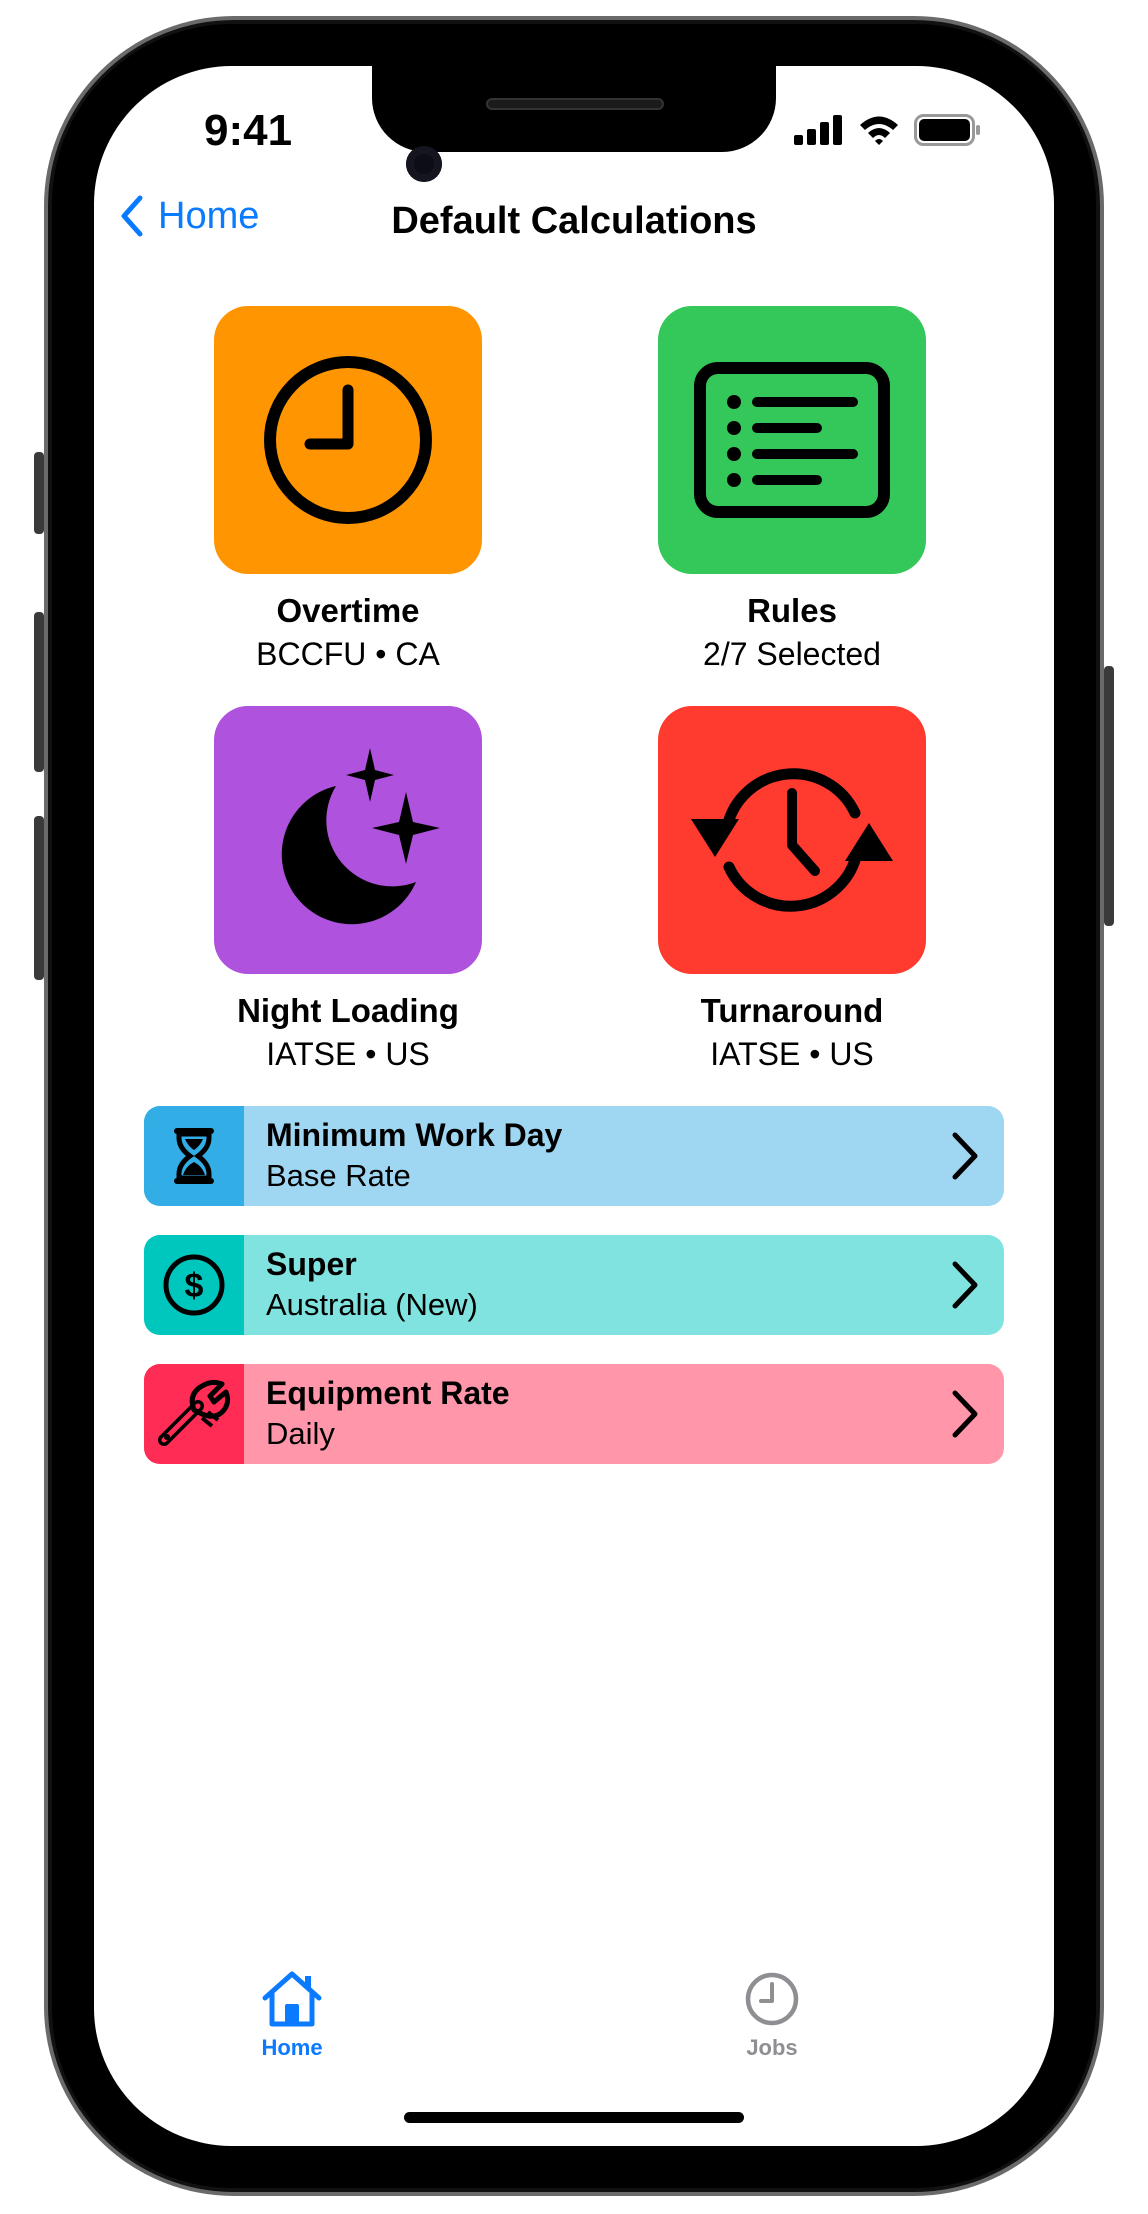 The image size is (1148, 2214). What do you see at coordinates (292, 1999) in the screenshot?
I see `house-icon` at bounding box center [292, 1999].